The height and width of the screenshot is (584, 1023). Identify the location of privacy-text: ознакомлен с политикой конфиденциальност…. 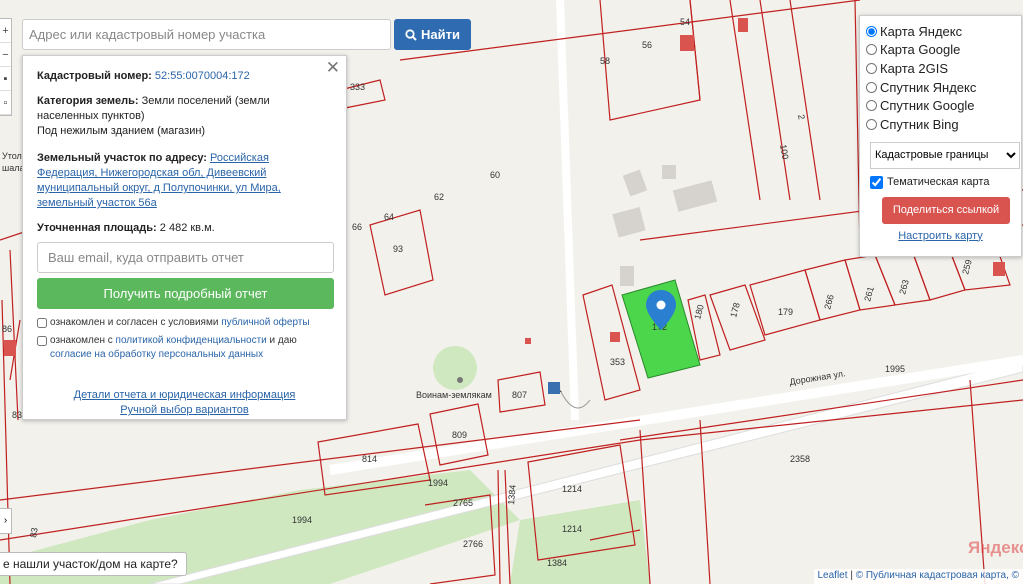
(191, 348).